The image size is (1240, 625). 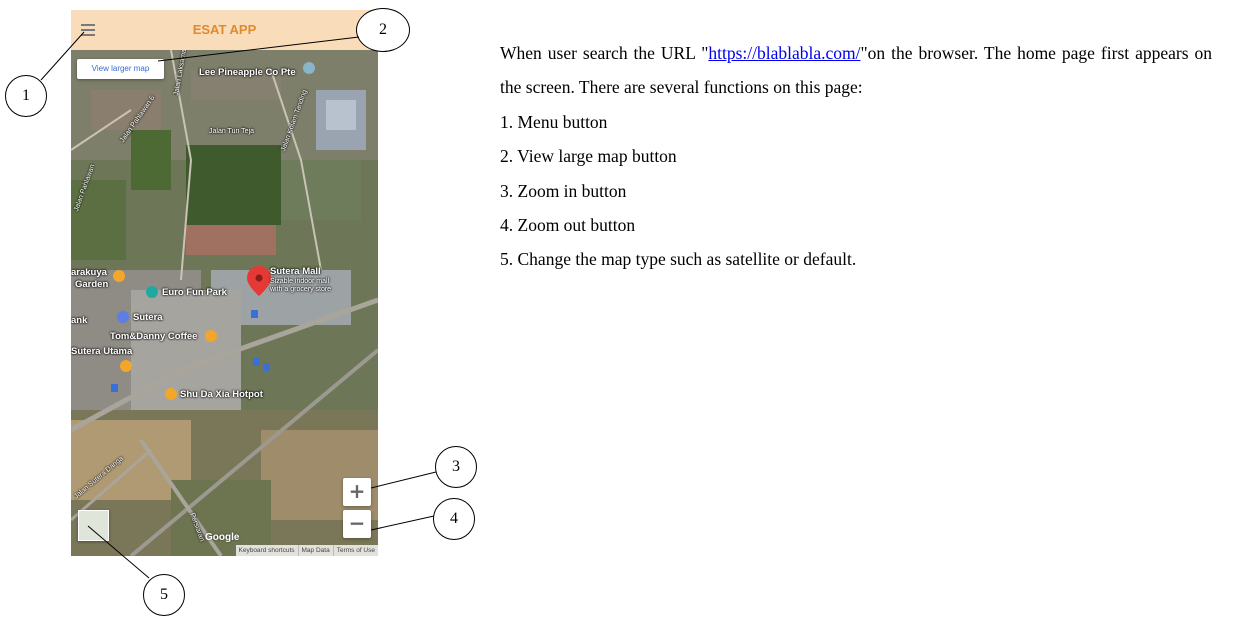 I want to click on callout-3: 3, so click(x=456, y=467).